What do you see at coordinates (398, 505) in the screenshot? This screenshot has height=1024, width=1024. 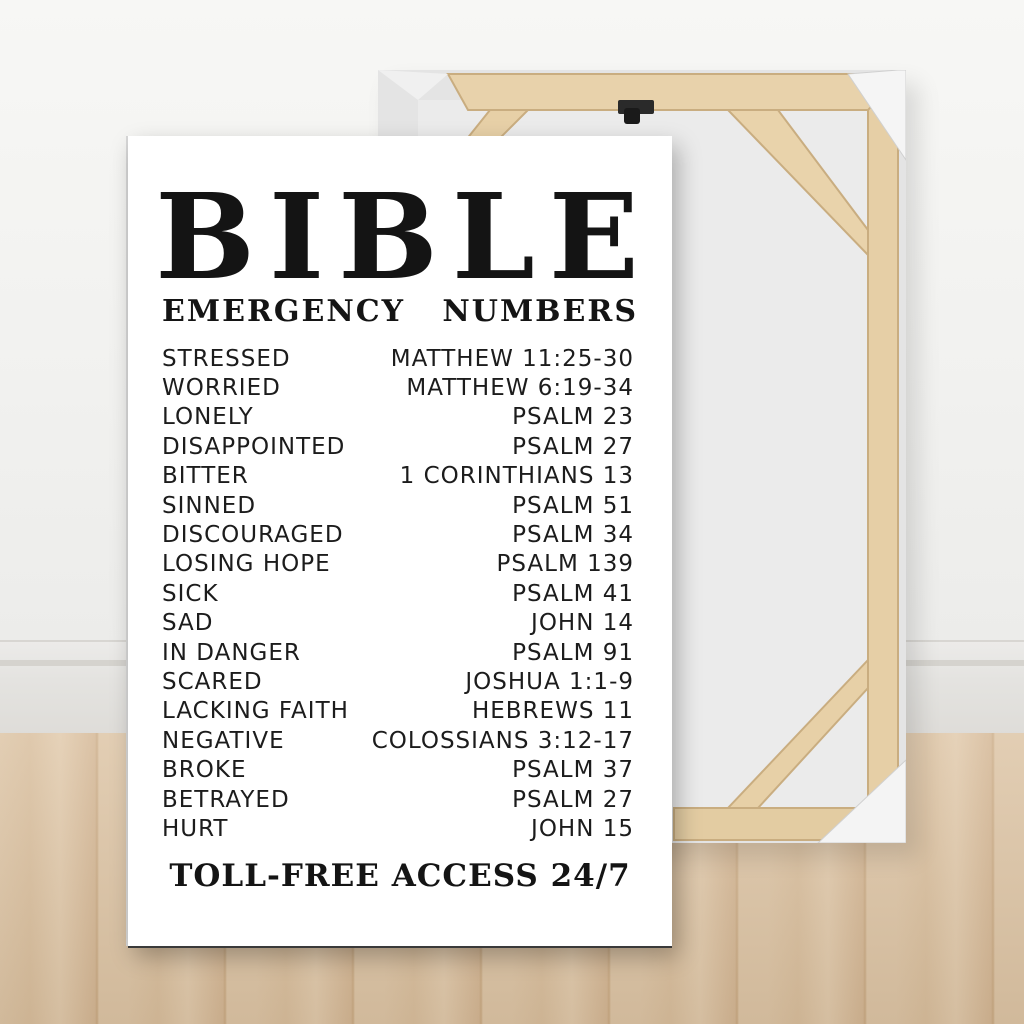 I see `list-item: SINNED PSALM 51` at bounding box center [398, 505].